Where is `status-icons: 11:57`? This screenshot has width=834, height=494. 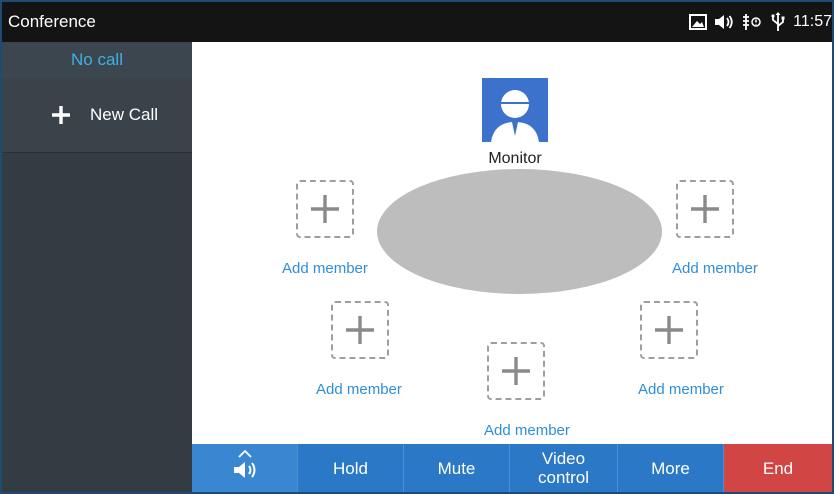 status-icons: 11:57 is located at coordinates (760, 22).